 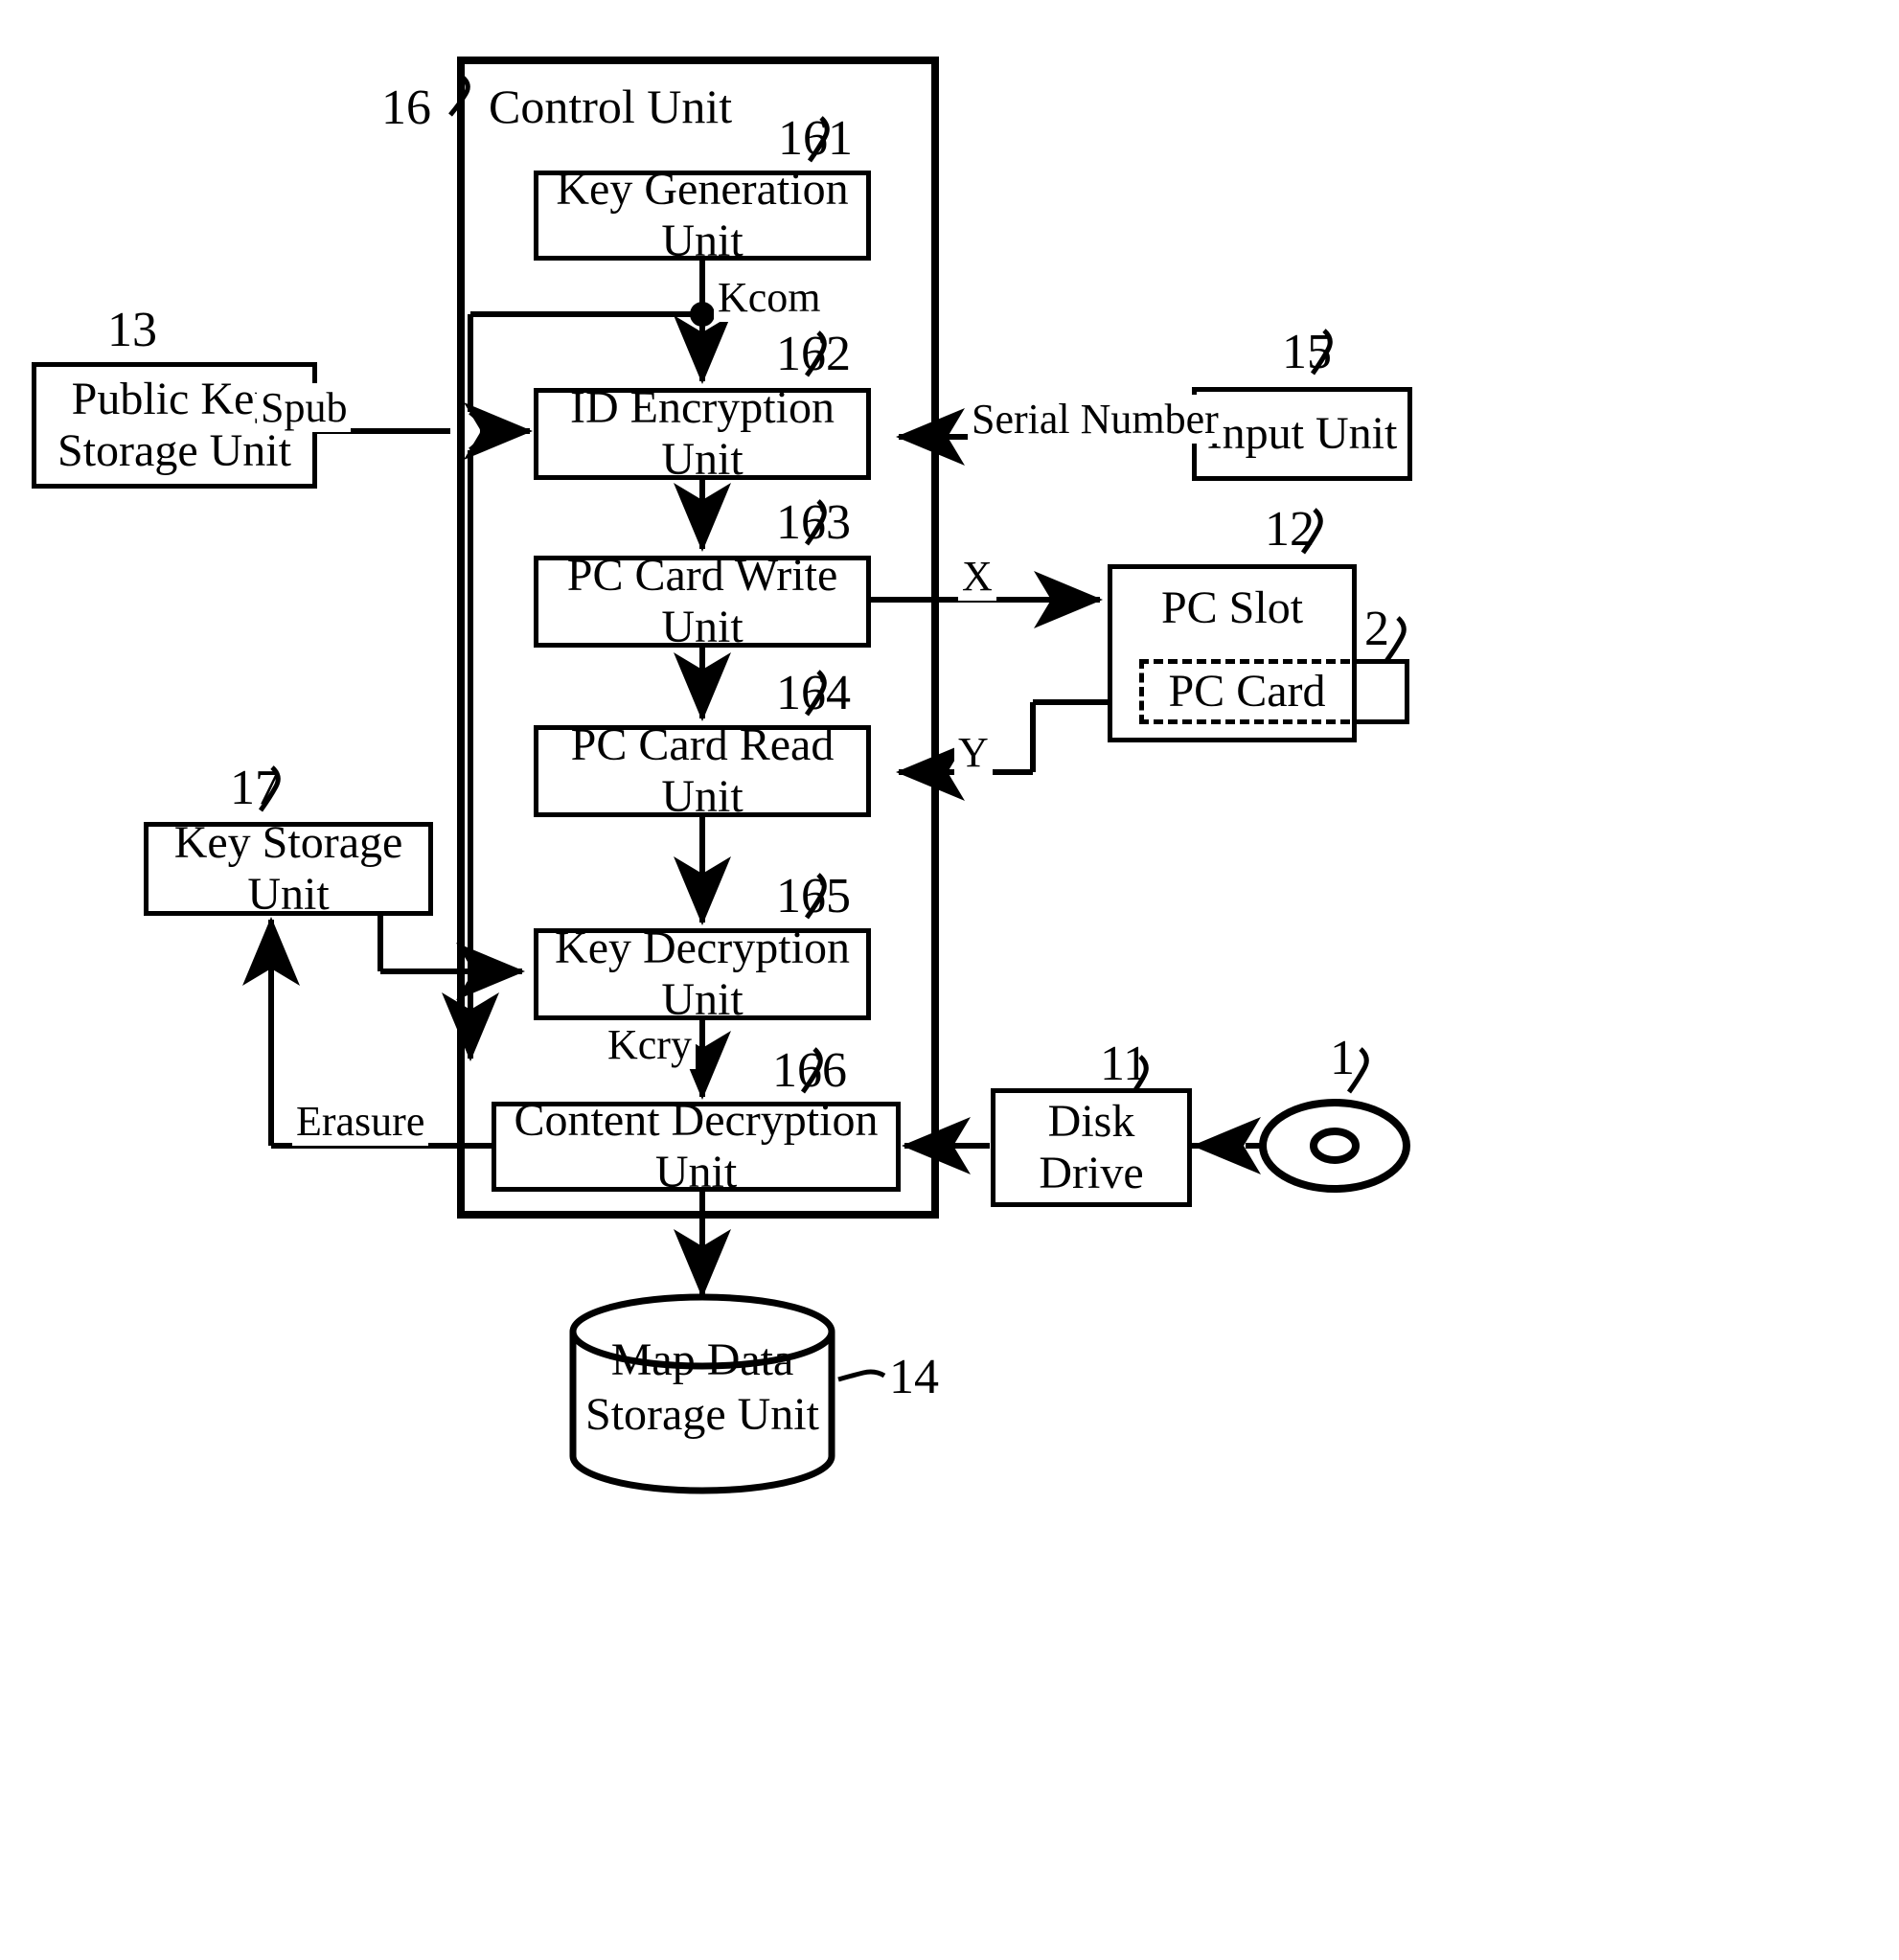 I want to click on map-data-storage-unit-label-line2: Storage Unit, so click(x=702, y=1414).